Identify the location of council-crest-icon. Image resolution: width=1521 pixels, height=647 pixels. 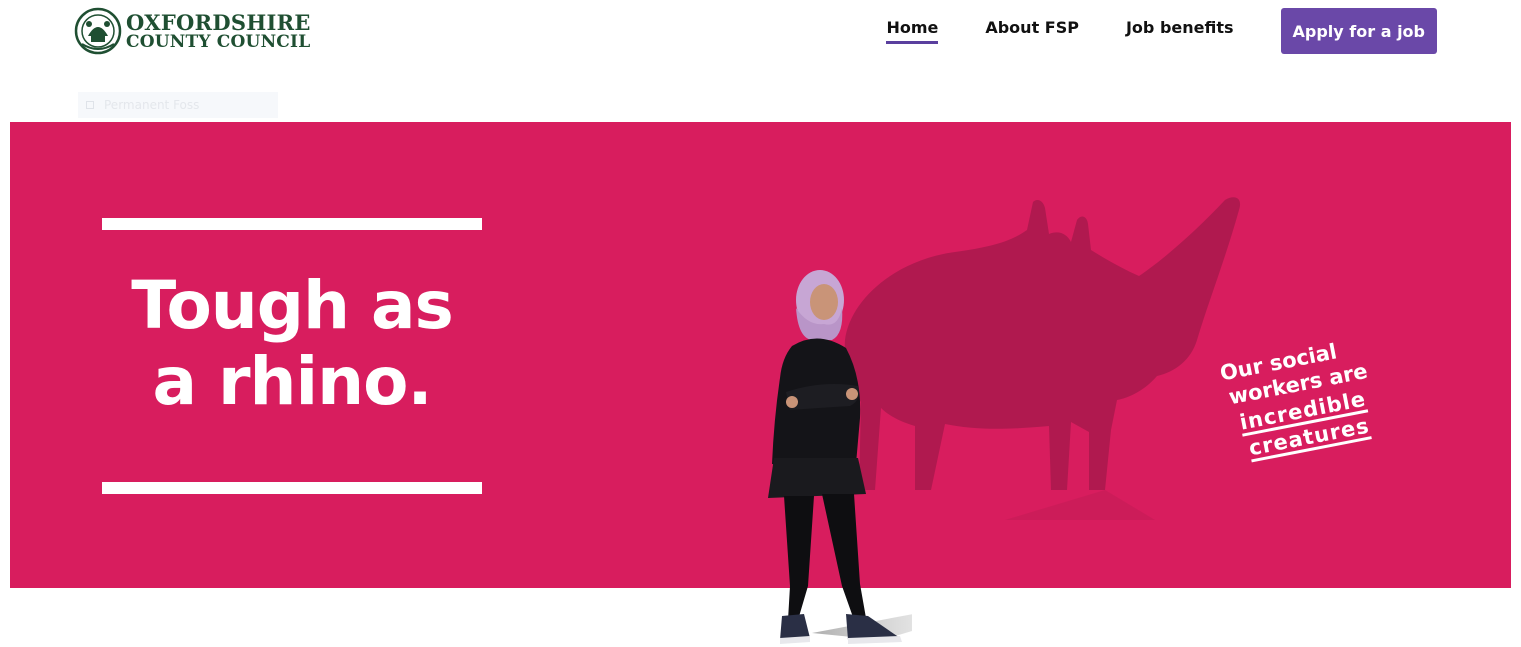
(98, 31).